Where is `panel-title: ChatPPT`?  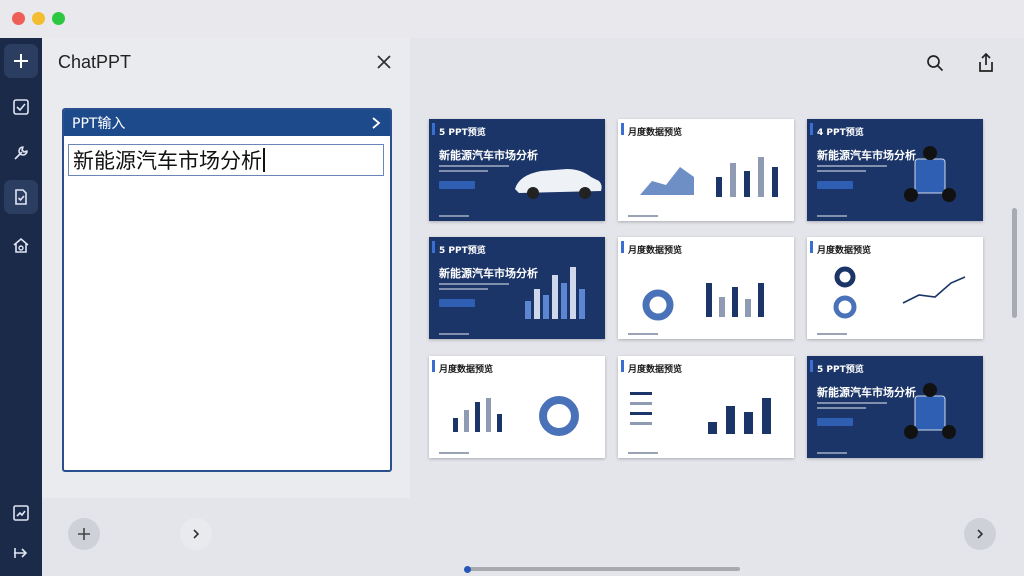
panel-title: ChatPPT is located at coordinates (95, 62).